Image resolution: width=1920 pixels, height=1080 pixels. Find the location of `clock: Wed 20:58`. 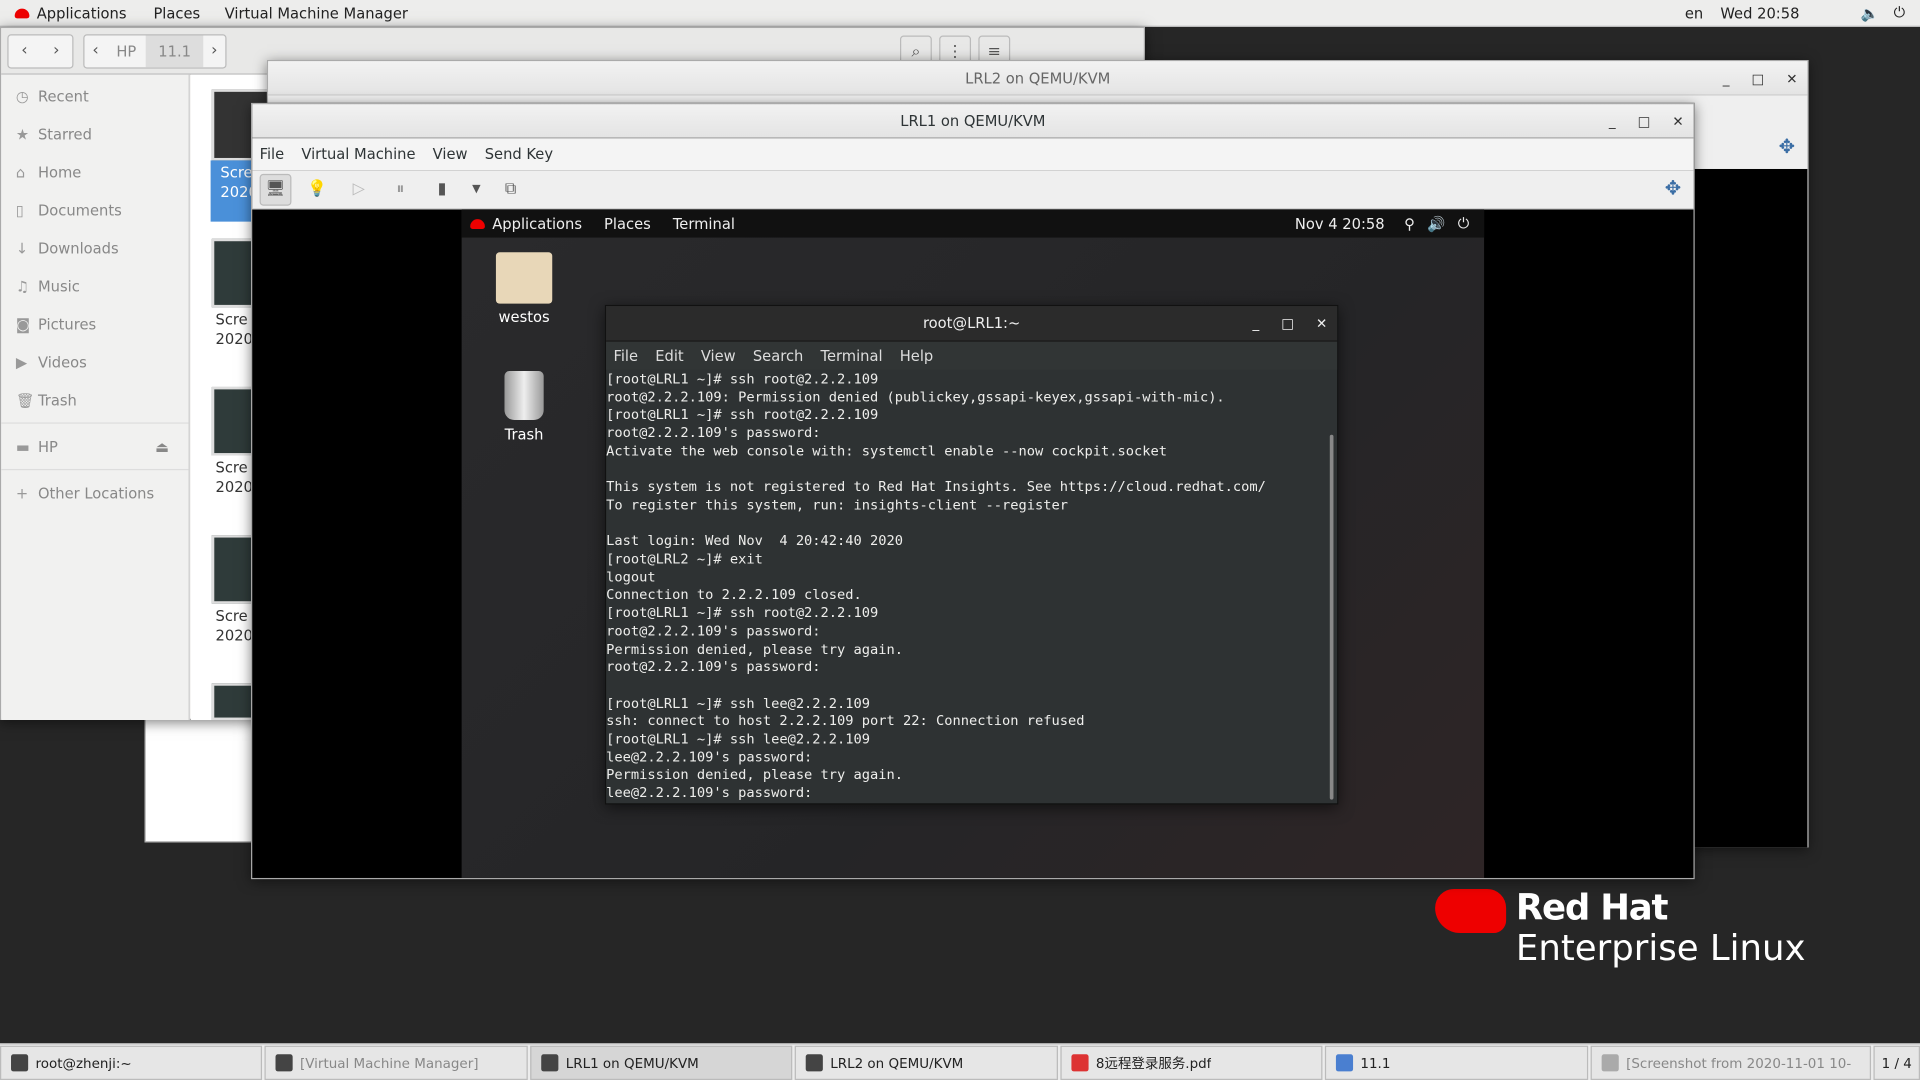

clock: Wed 20:58 is located at coordinates (1759, 12).